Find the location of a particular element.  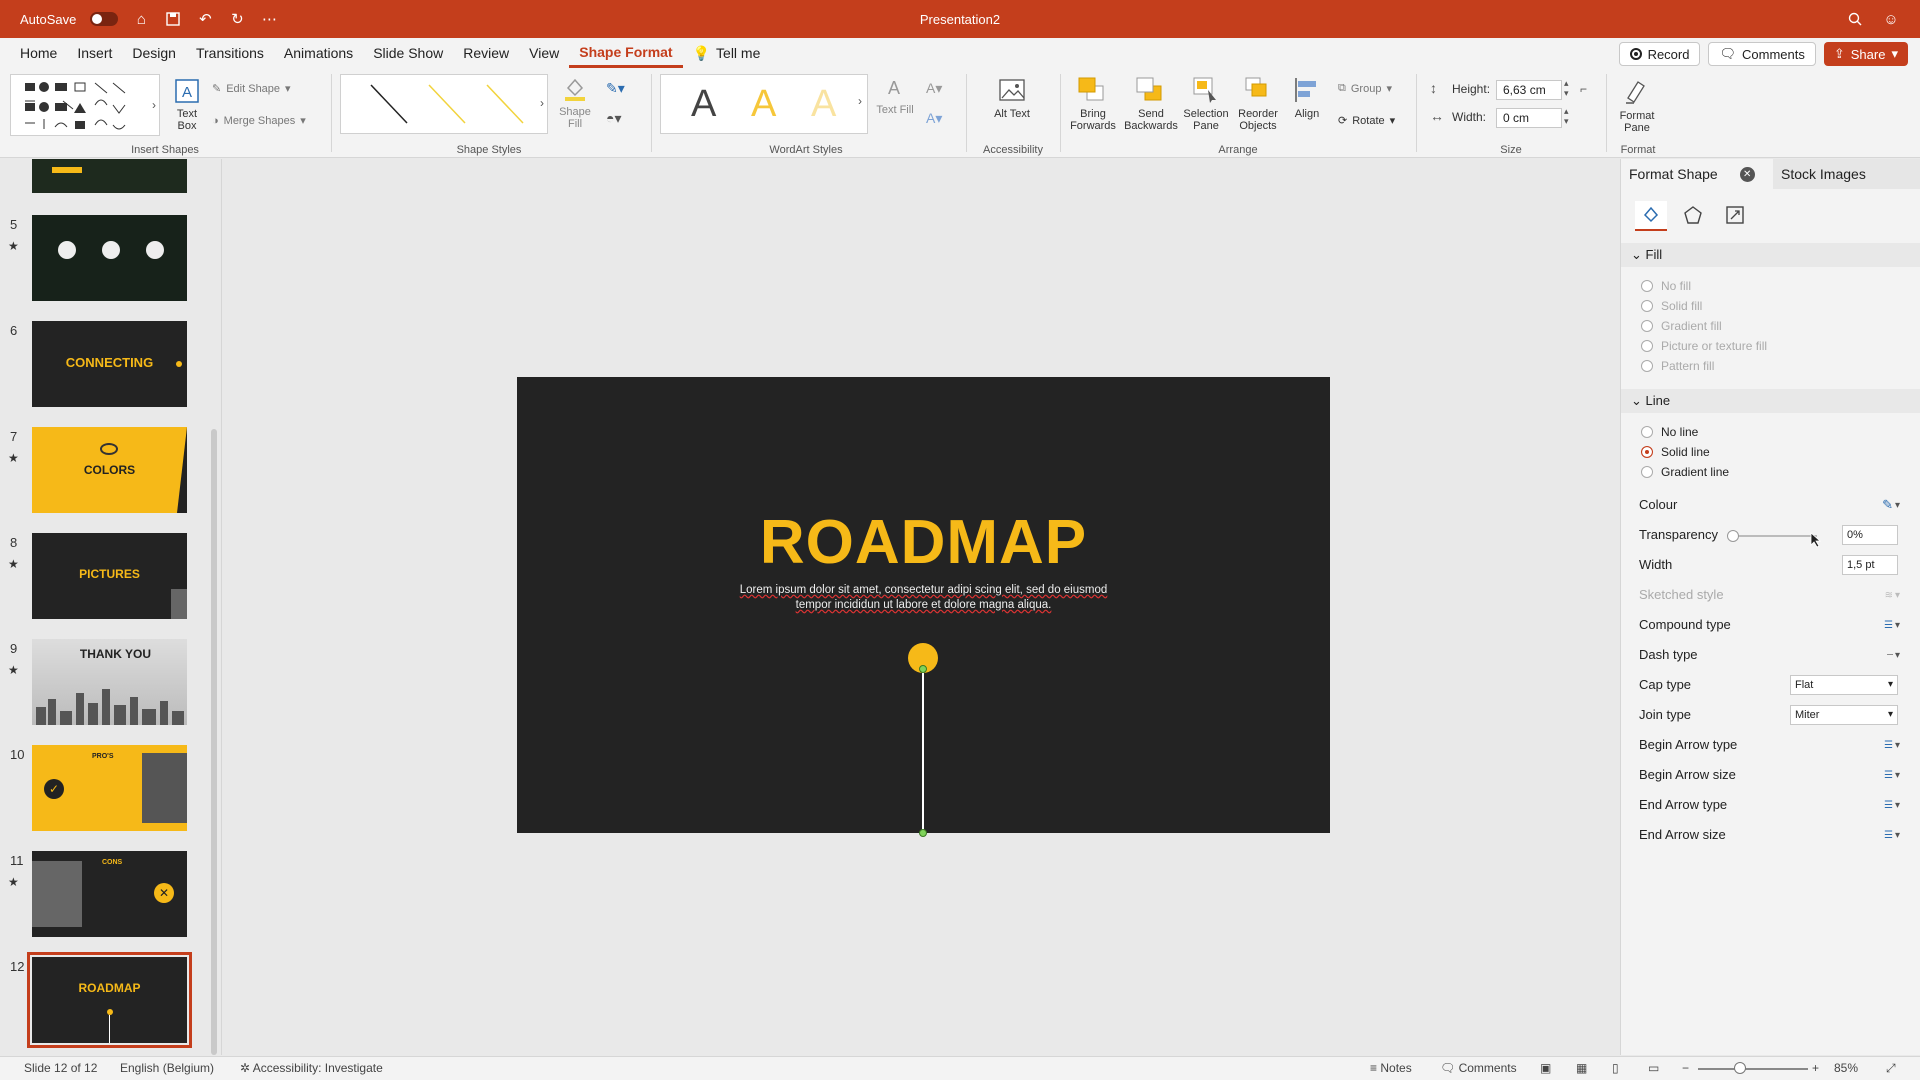

wordart-more-icon: › is located at coordinates (860, 101).